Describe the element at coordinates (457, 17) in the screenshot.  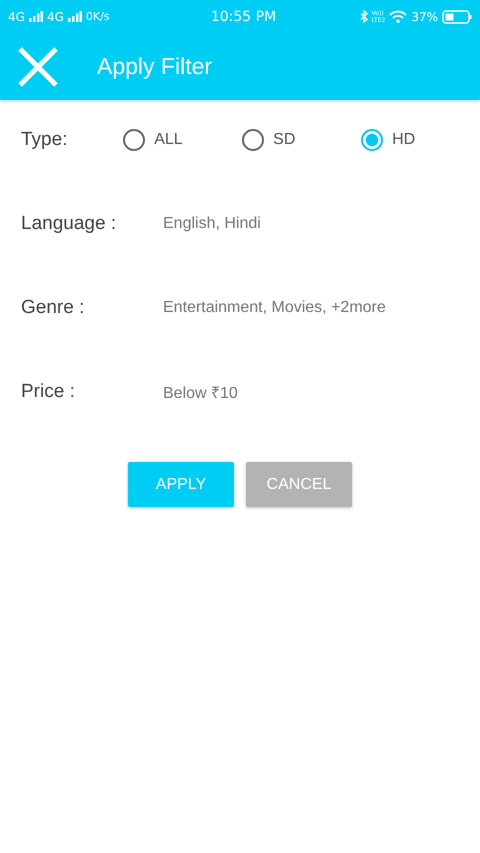
I see `battery-icon` at that location.